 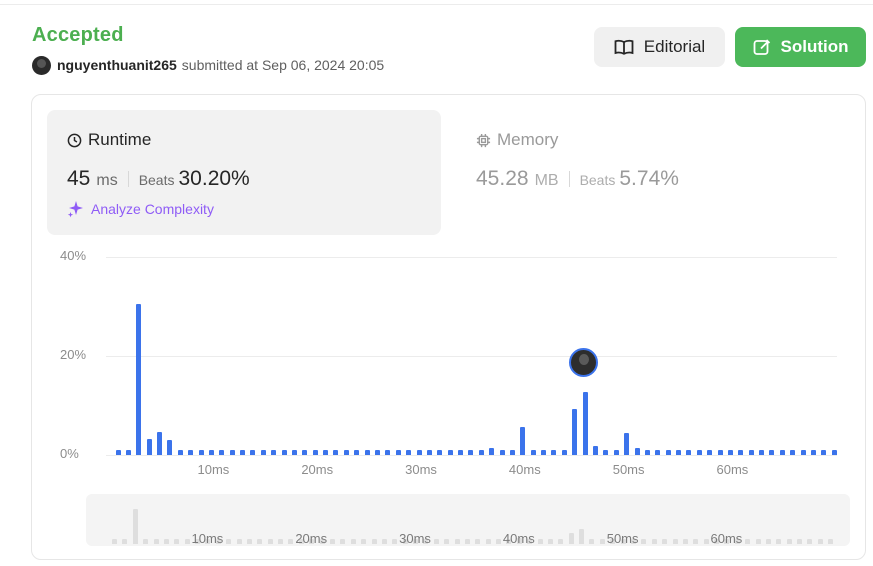 What do you see at coordinates (69, 453) in the screenshot?
I see `y-tick-label: 0%` at bounding box center [69, 453].